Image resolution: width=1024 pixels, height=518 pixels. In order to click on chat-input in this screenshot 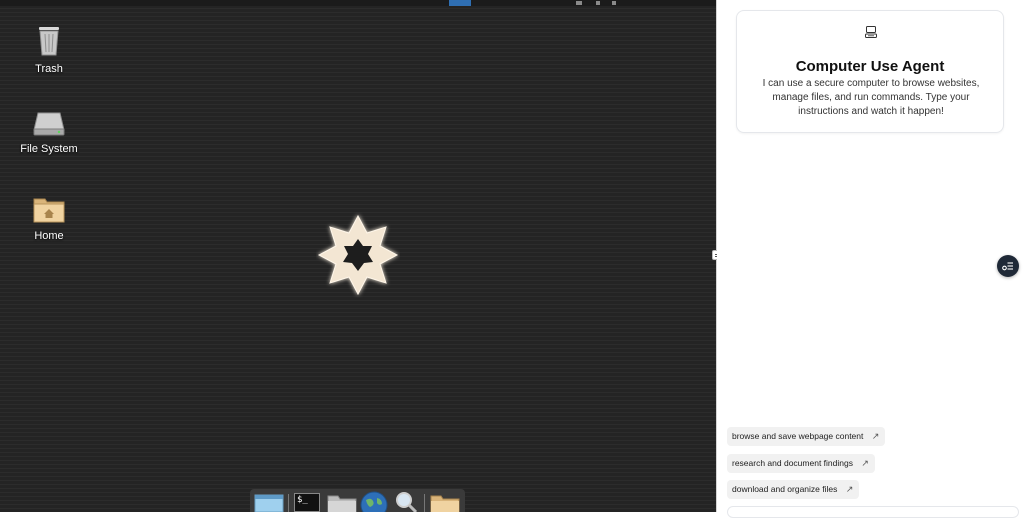, I will do `click(873, 512)`.